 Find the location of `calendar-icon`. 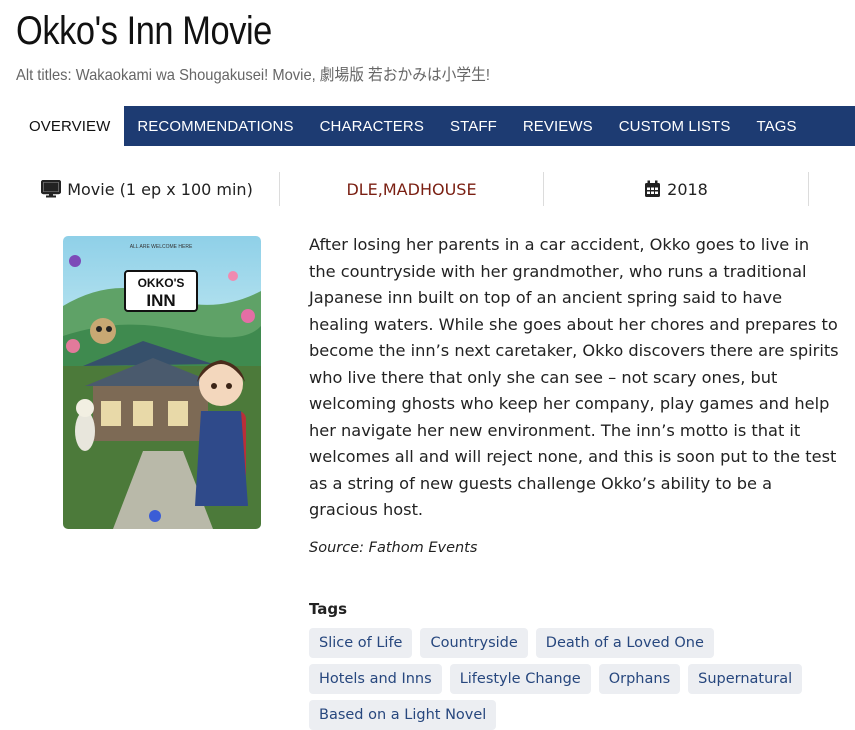

calendar-icon is located at coordinates (653, 188).